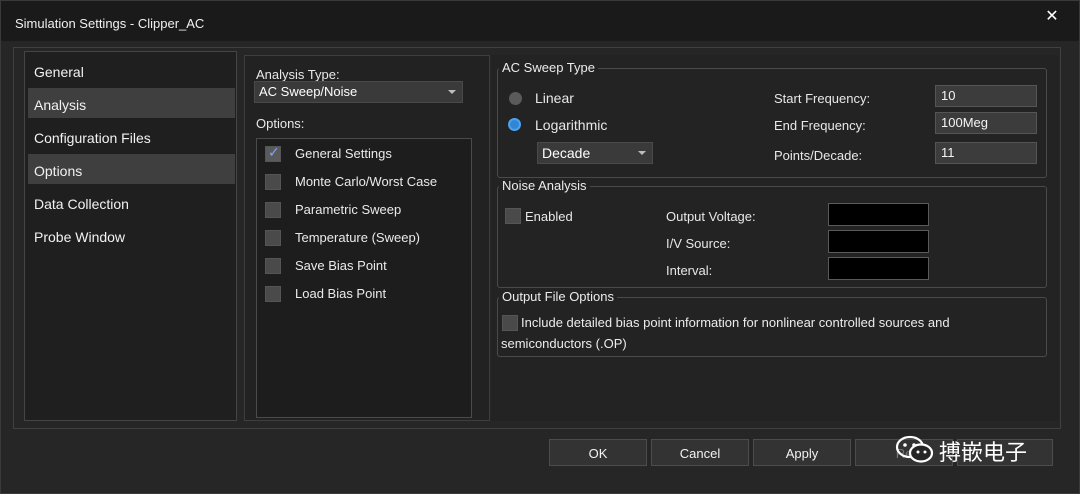 This screenshot has width=1080, height=494. What do you see at coordinates (273, 238) in the screenshot?
I see `checkbox-temperature-sweep` at bounding box center [273, 238].